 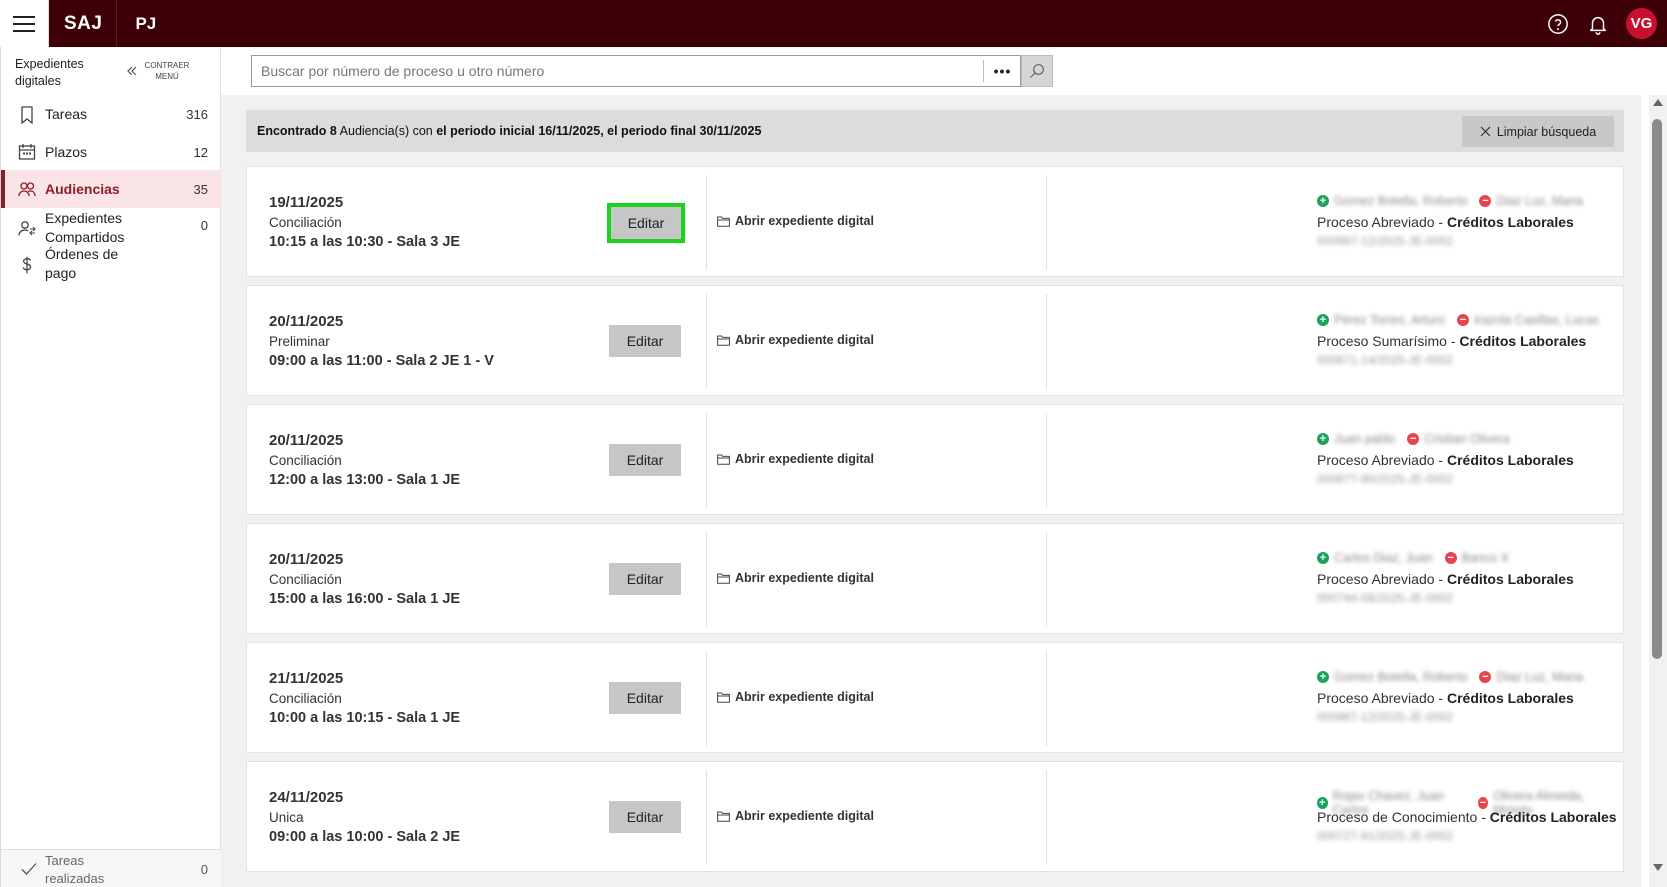 I want to click on search-icon, so click(x=1037, y=71).